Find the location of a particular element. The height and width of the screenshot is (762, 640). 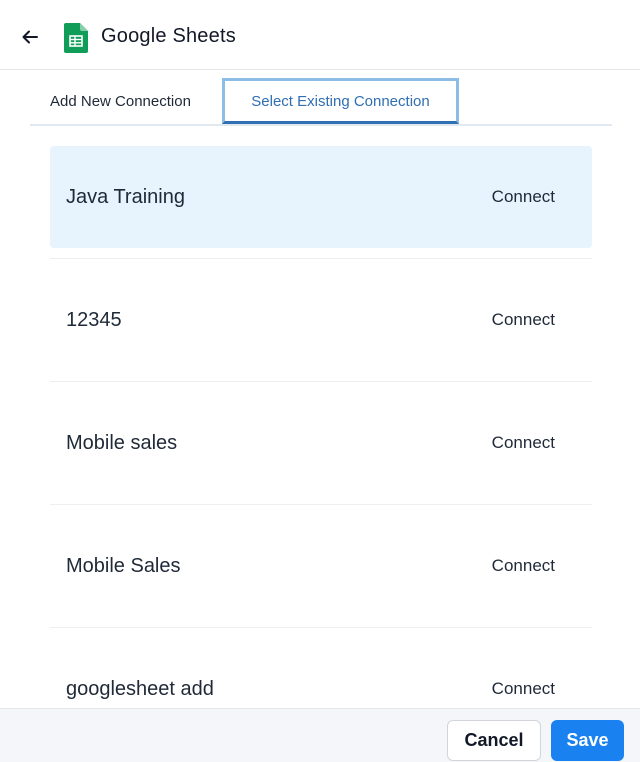

connection-name: Mobile Sales is located at coordinates (123, 565).